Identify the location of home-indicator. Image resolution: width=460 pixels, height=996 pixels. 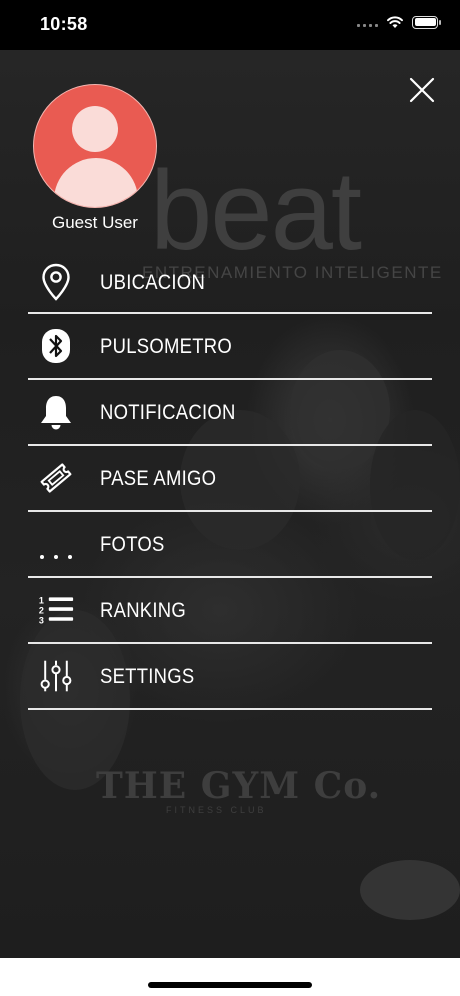
(230, 985).